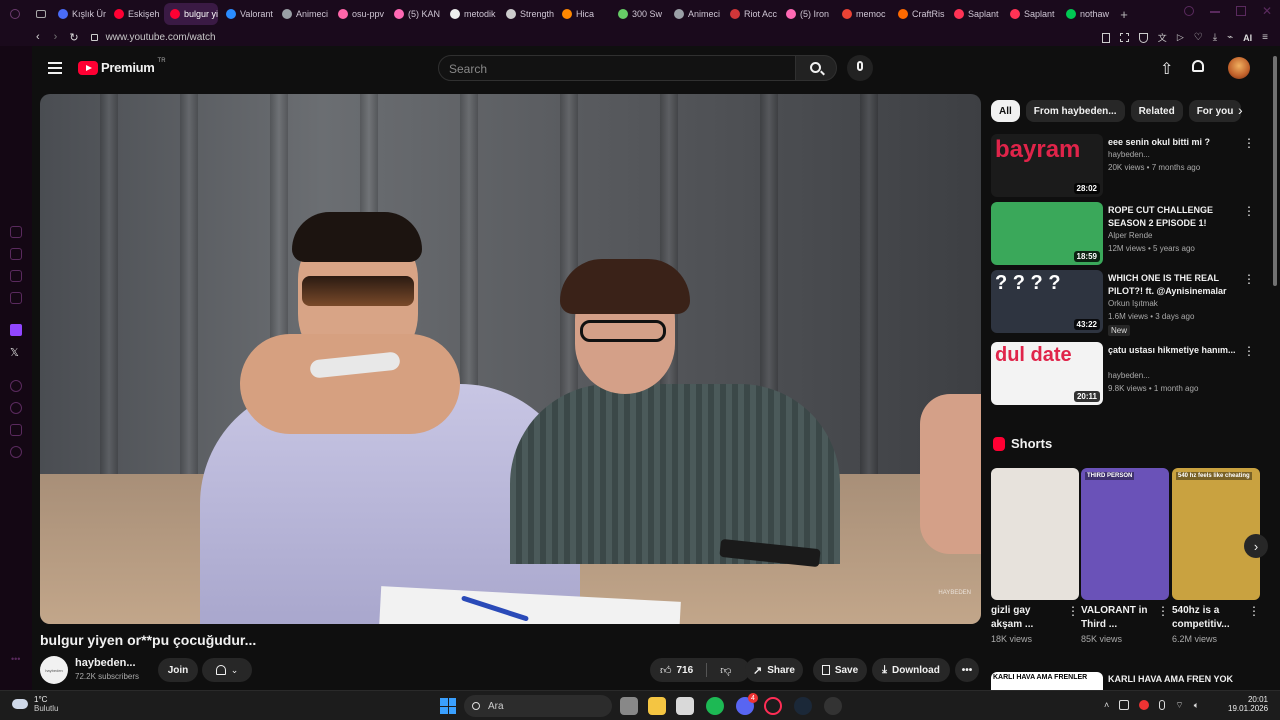 The image size is (1280, 720). I want to click on filter-chip: All, so click(1005, 111).